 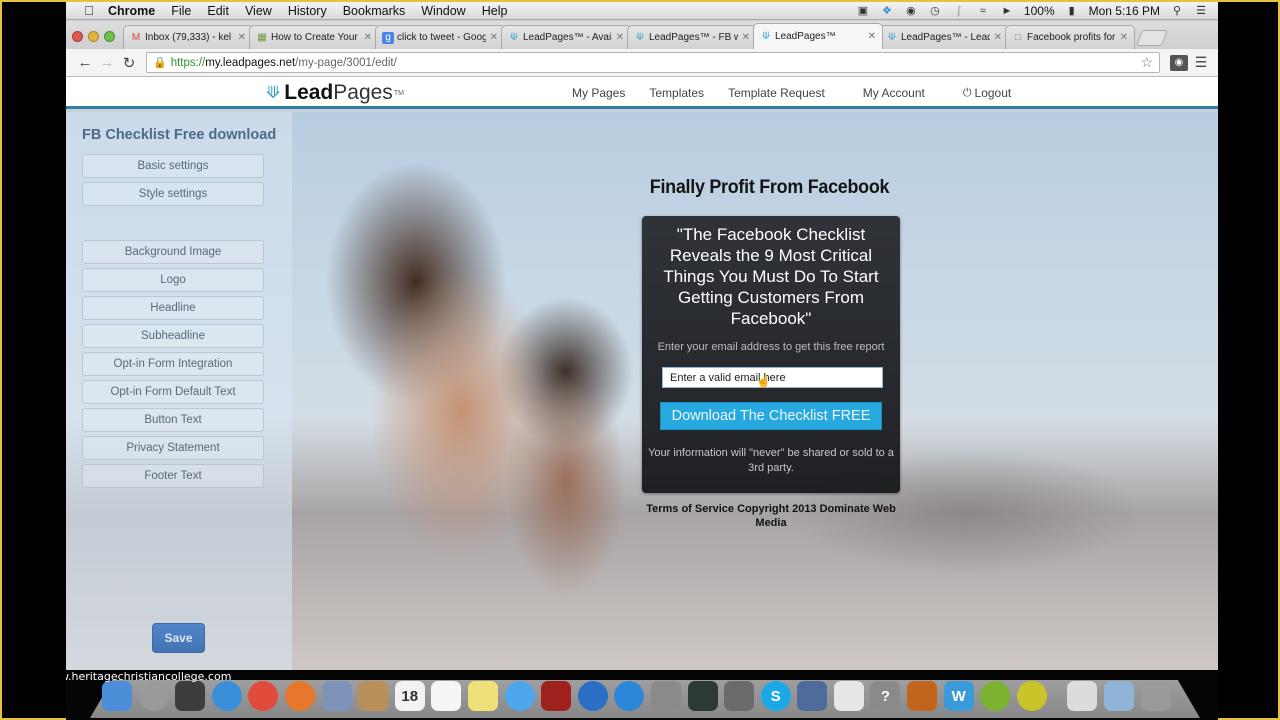 What do you see at coordinates (173, 392) in the screenshot?
I see `optin-form-default-text-button: Opt-in Form Default Text` at bounding box center [173, 392].